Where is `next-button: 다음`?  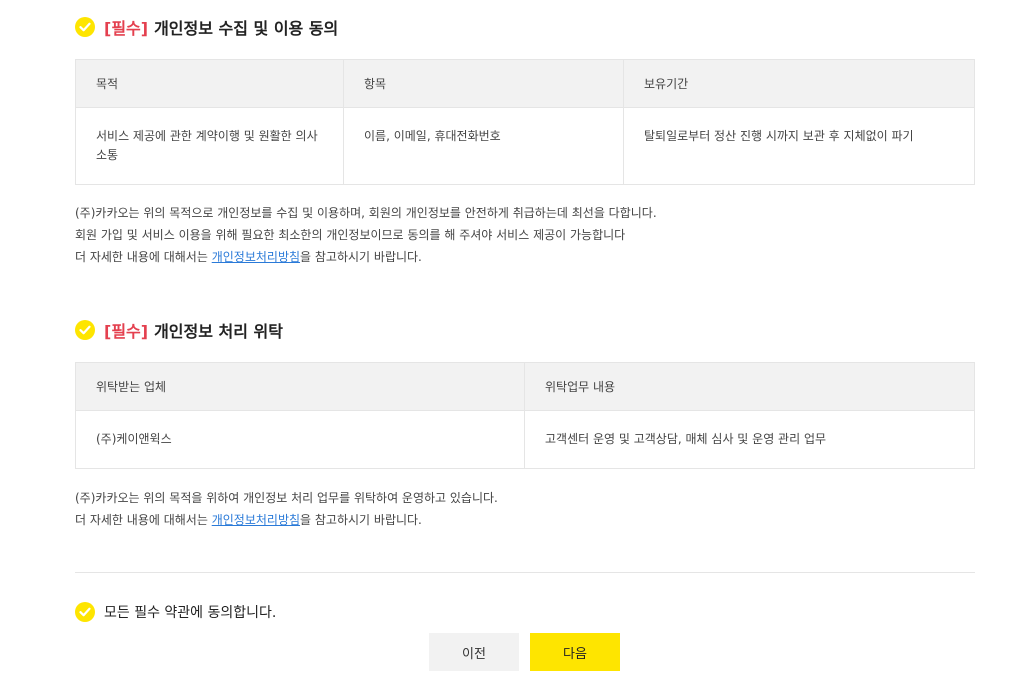 next-button: 다음 is located at coordinates (575, 652).